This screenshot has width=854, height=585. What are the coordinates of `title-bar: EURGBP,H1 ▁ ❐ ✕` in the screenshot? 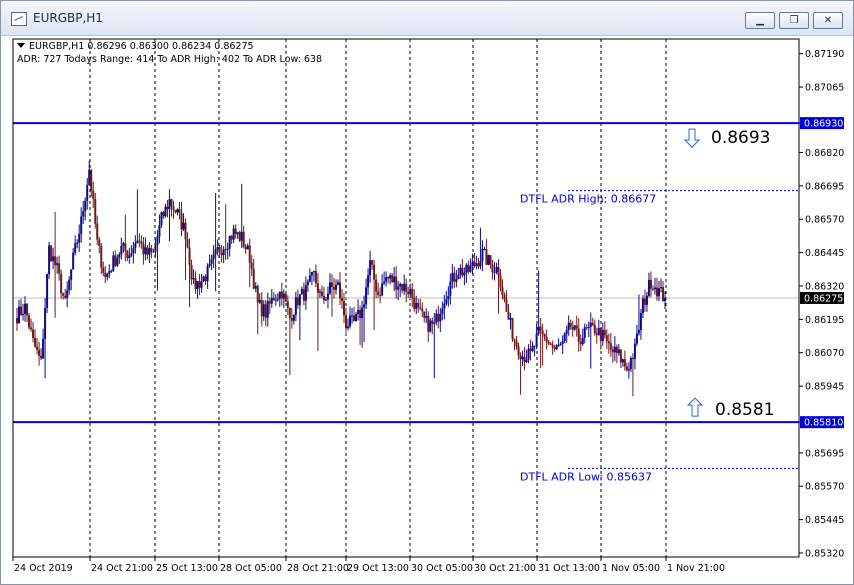 It's located at (427, 18).